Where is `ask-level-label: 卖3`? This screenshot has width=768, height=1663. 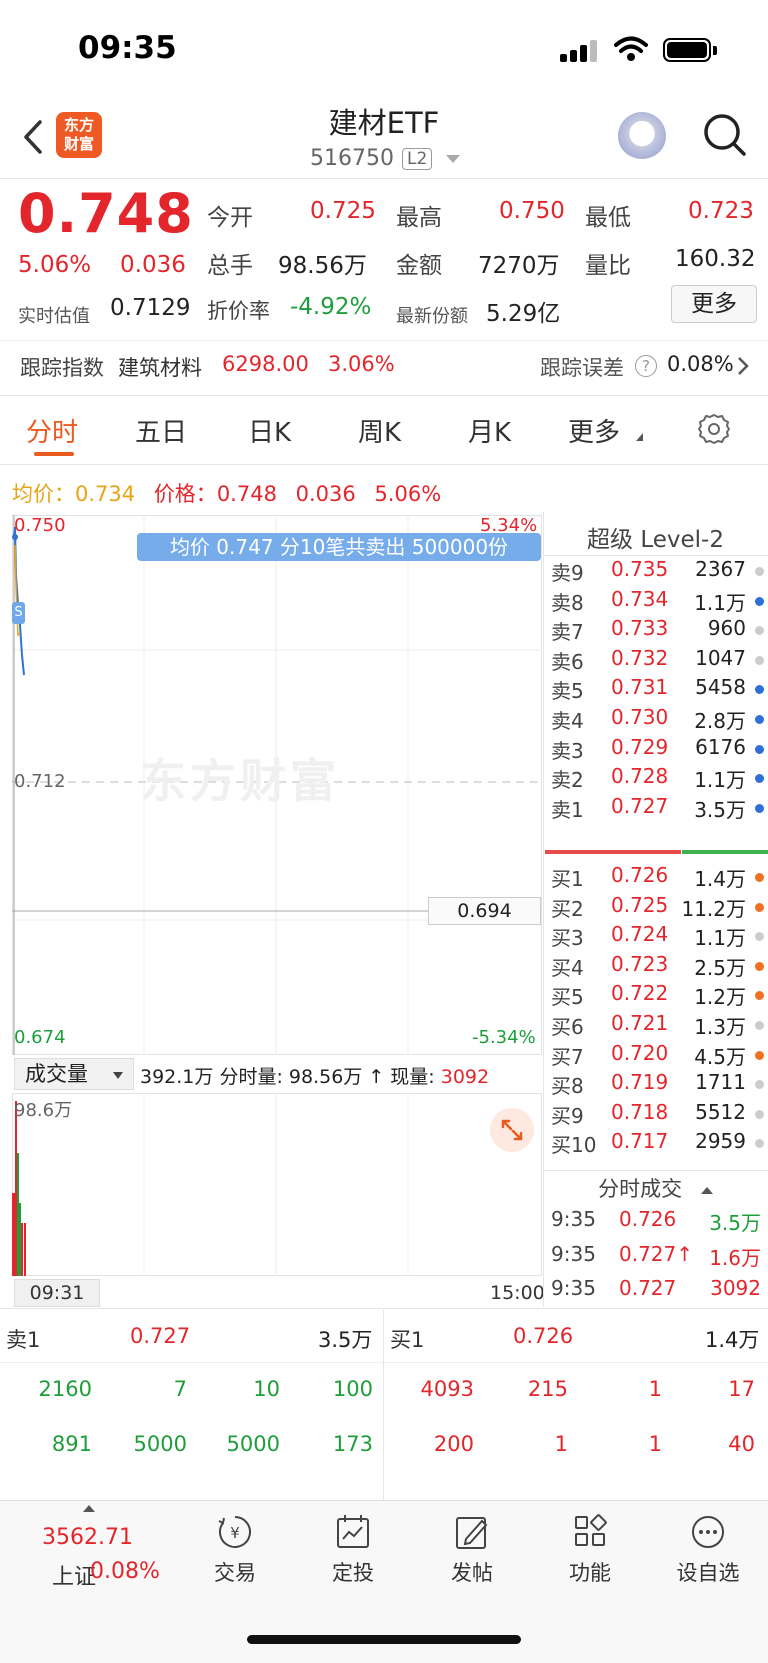
ask-level-label: 卖3 is located at coordinates (567, 750).